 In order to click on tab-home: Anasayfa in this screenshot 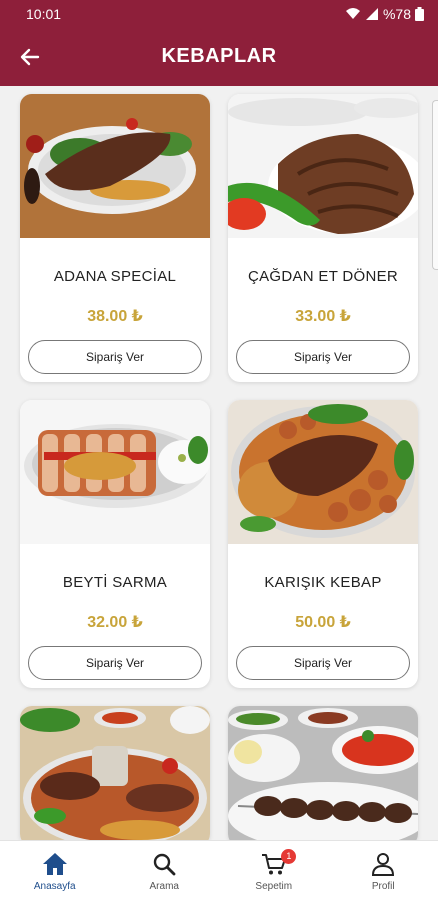, I will do `click(55, 870)`.